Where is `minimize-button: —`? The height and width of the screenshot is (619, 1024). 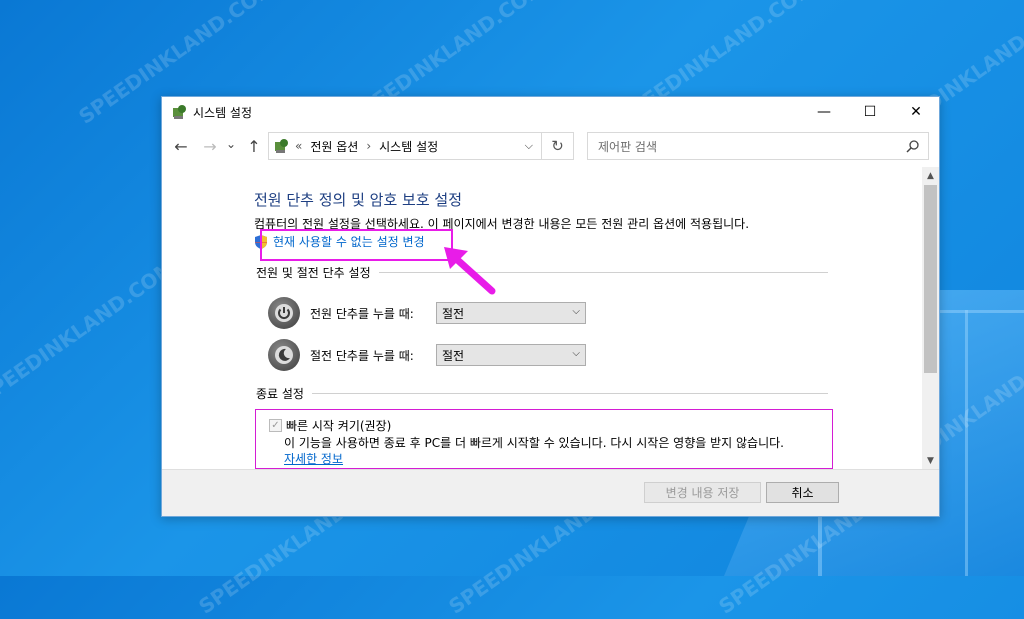 minimize-button: — is located at coordinates (824, 112).